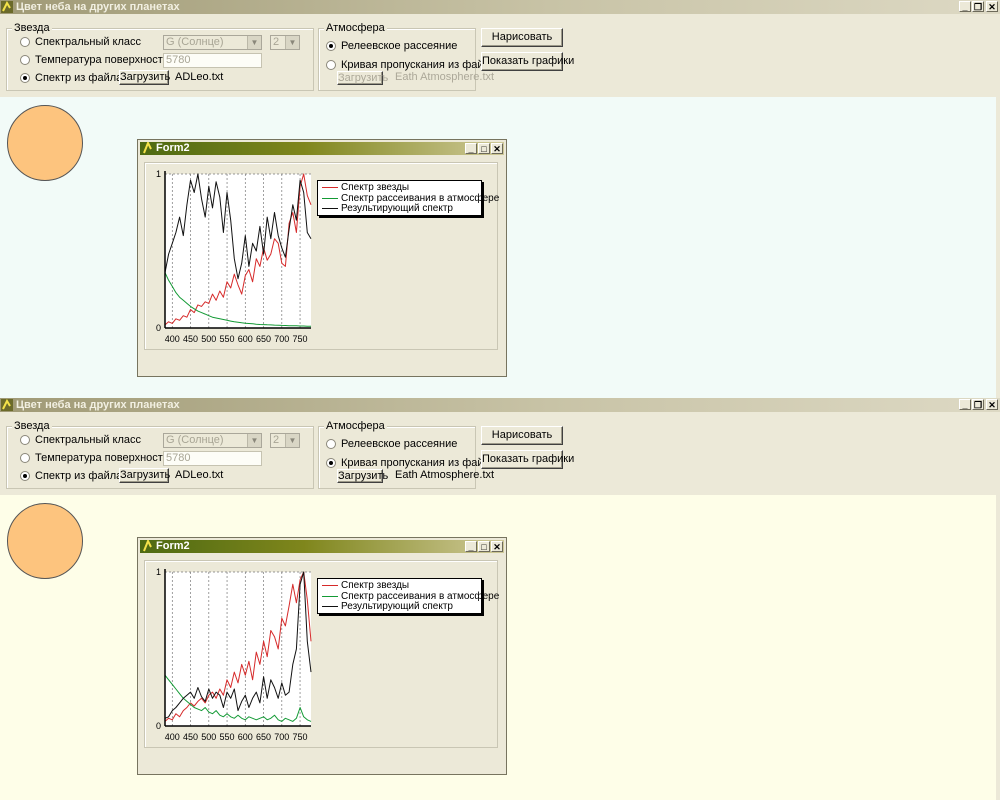 The image size is (1000, 800). Describe the element at coordinates (355, 426) in the screenshot. I see `atmosphere-group-label: Атмосфера` at that location.